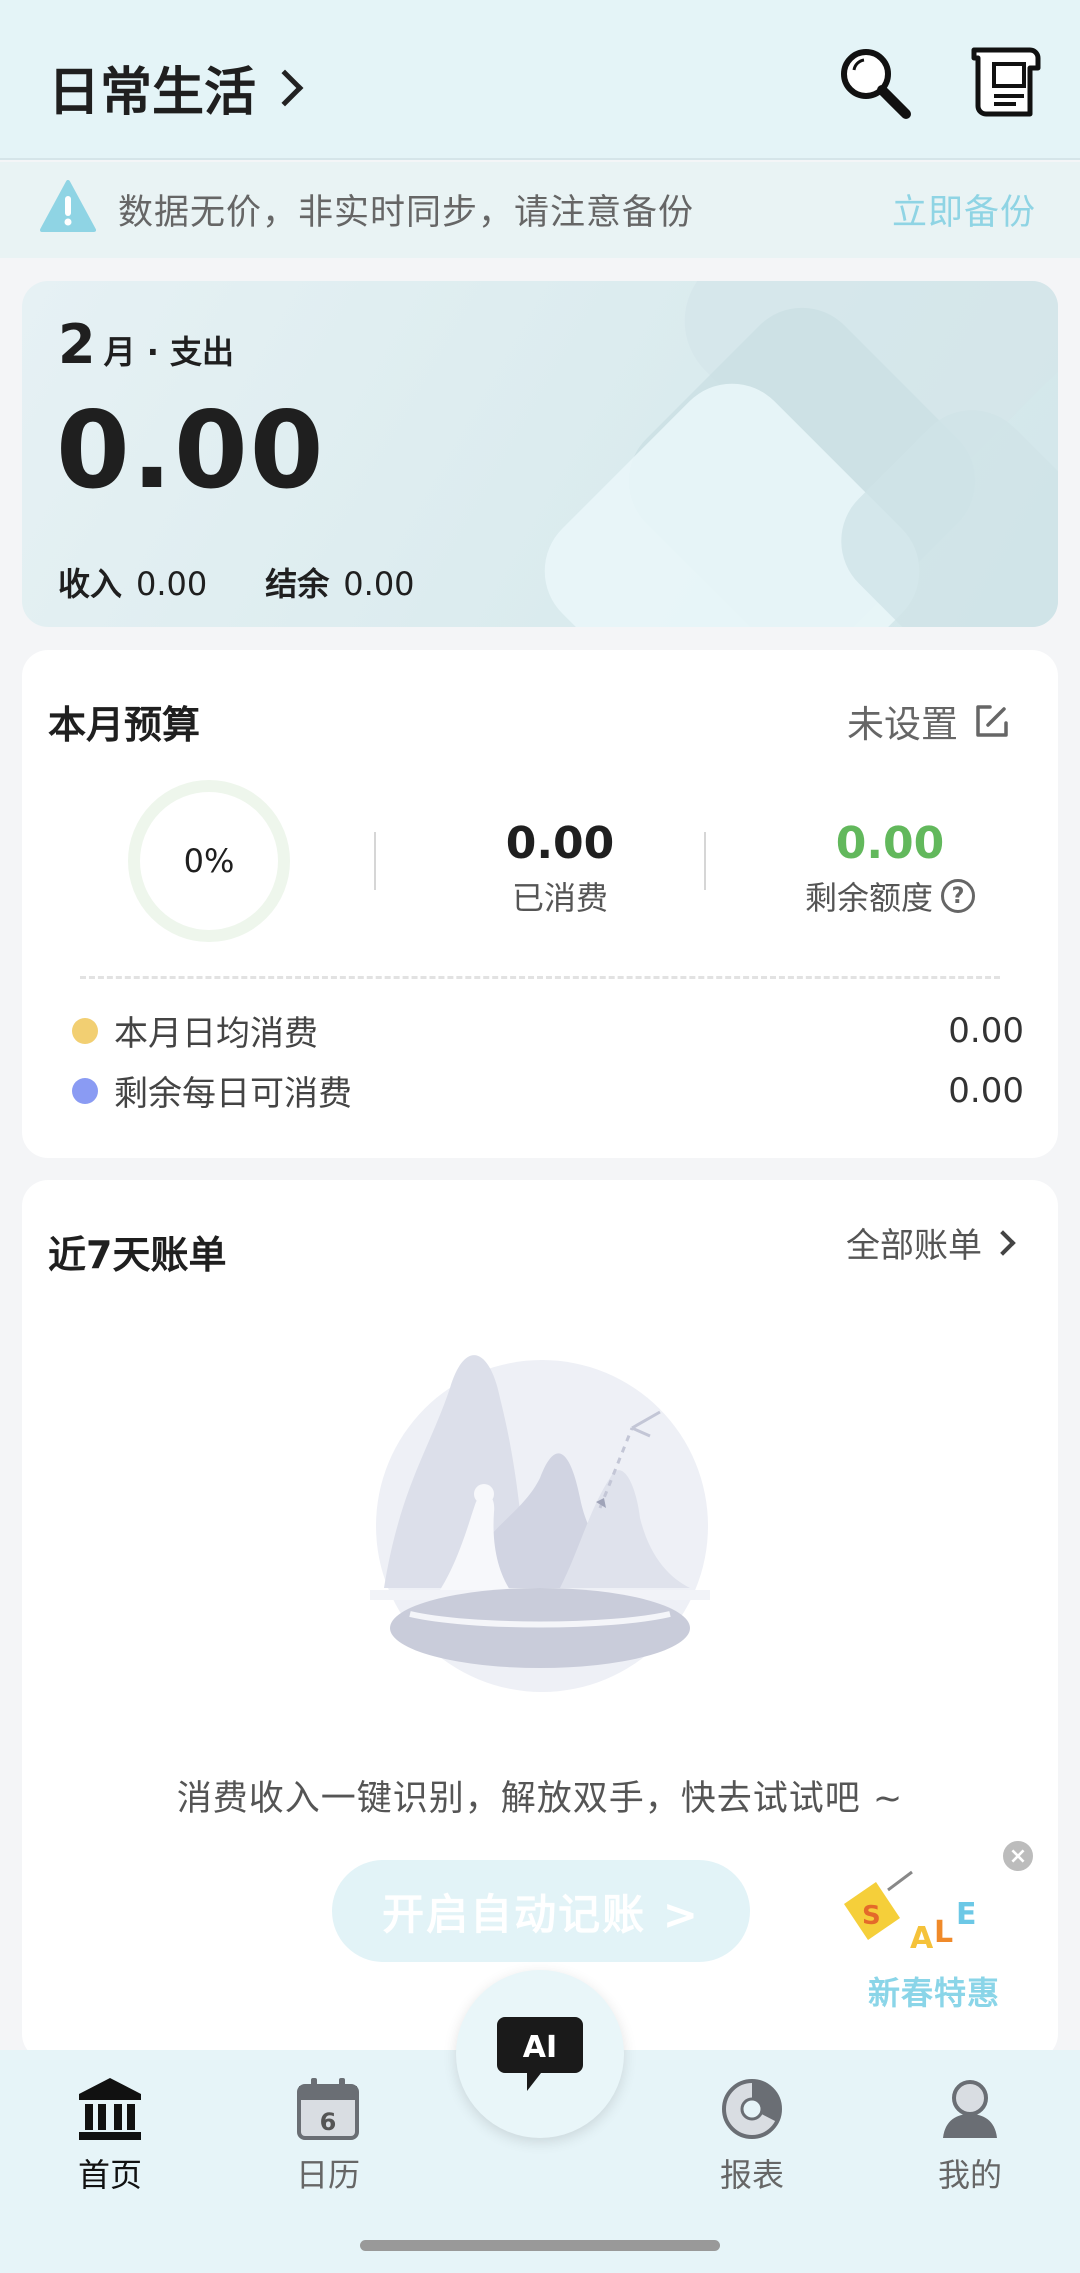  I want to click on balance-summary: 结余 0.00, so click(339, 582).